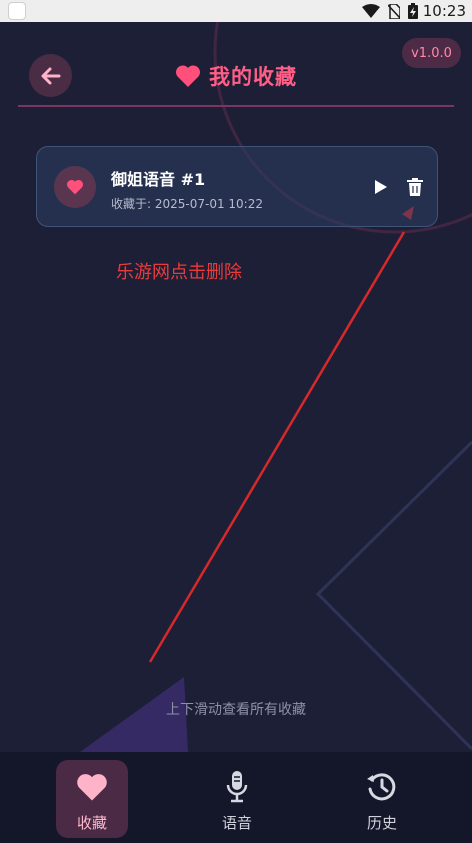 The height and width of the screenshot is (843, 472). What do you see at coordinates (371, 11) in the screenshot?
I see `wifi-icon` at bounding box center [371, 11].